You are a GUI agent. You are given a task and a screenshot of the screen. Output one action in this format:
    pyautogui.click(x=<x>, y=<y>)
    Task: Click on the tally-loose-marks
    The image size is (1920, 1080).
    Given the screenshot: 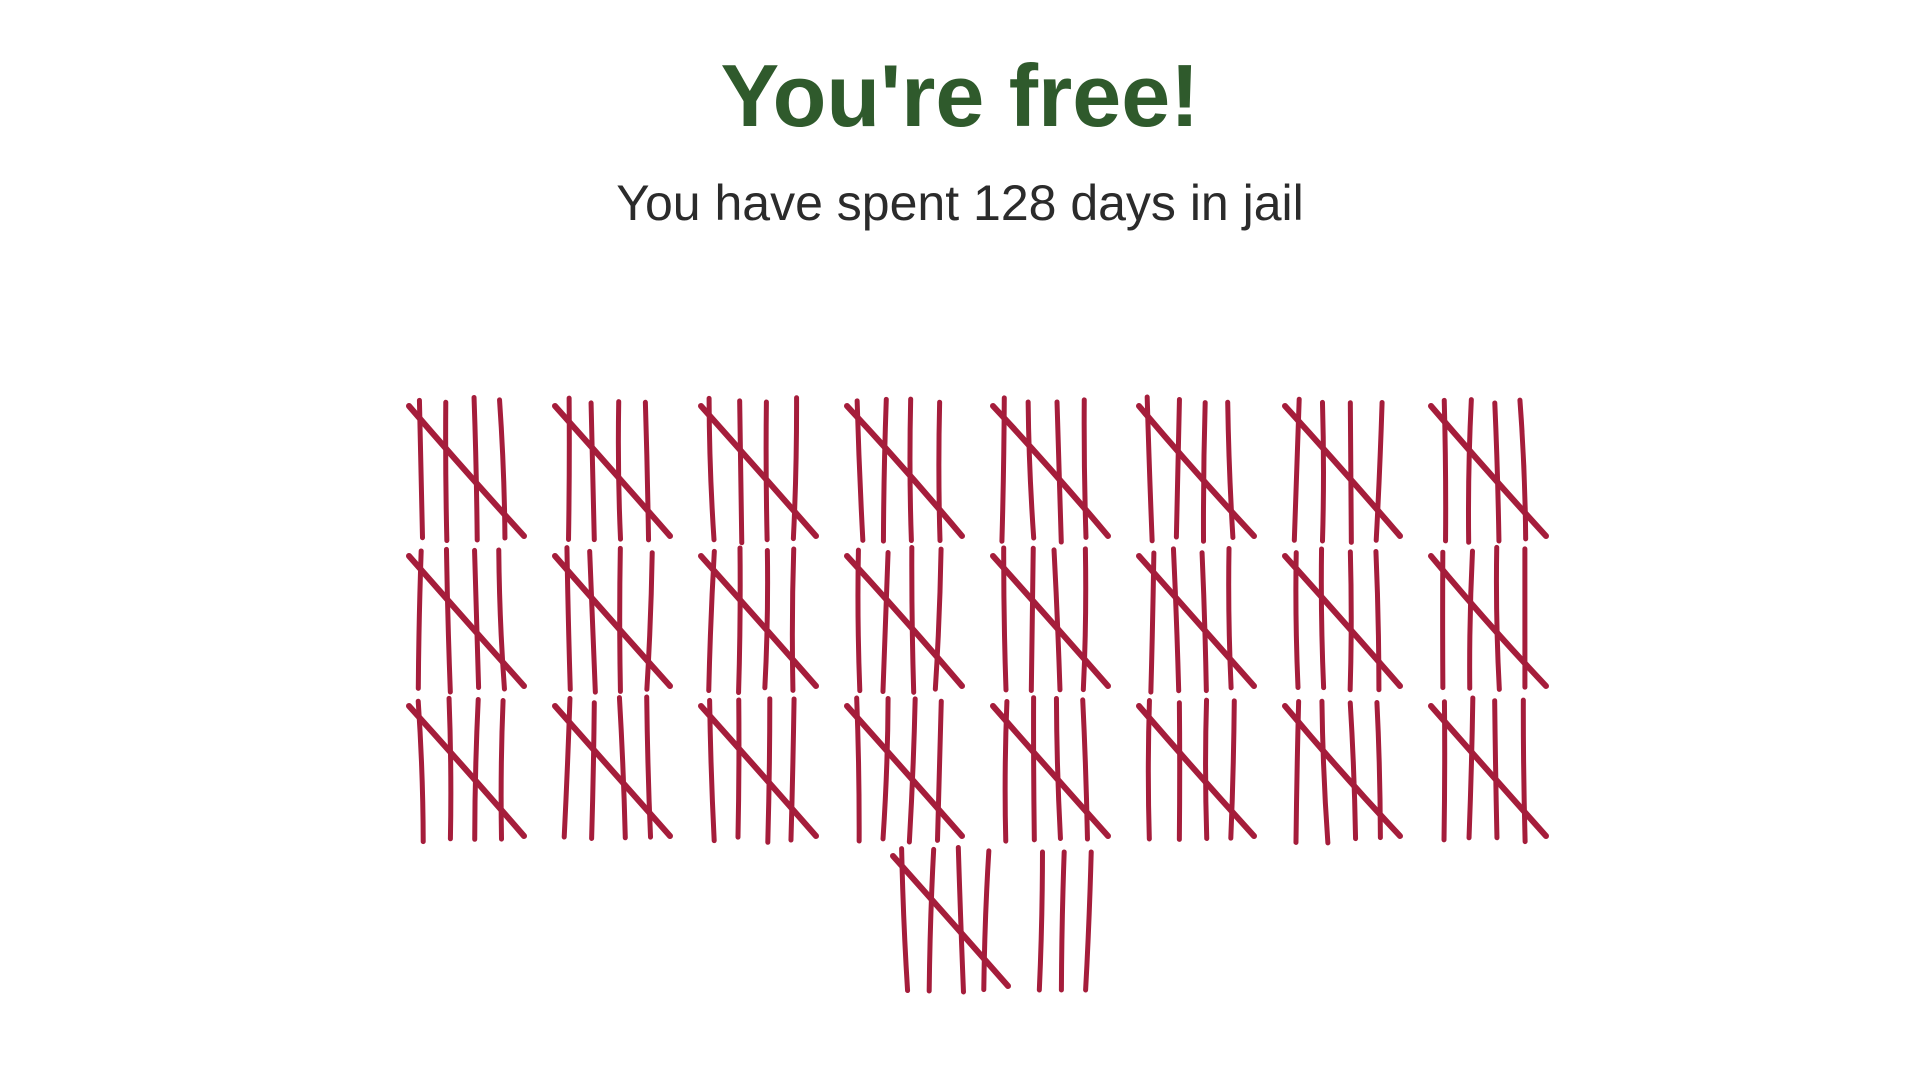 What is the action you would take?
    pyautogui.click(x=1065, y=921)
    